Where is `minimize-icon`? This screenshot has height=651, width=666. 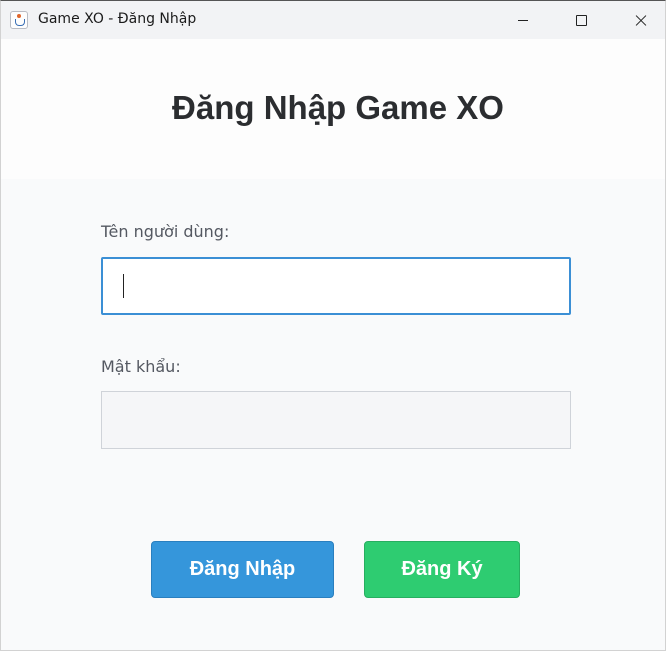 minimize-icon is located at coordinates (523, 20).